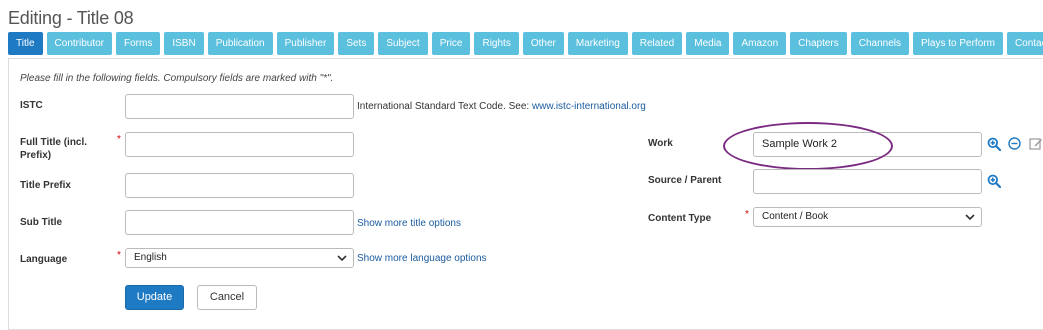 The height and width of the screenshot is (330, 1043). Describe the element at coordinates (25, 43) in the screenshot. I see `tab-title: Title` at that location.